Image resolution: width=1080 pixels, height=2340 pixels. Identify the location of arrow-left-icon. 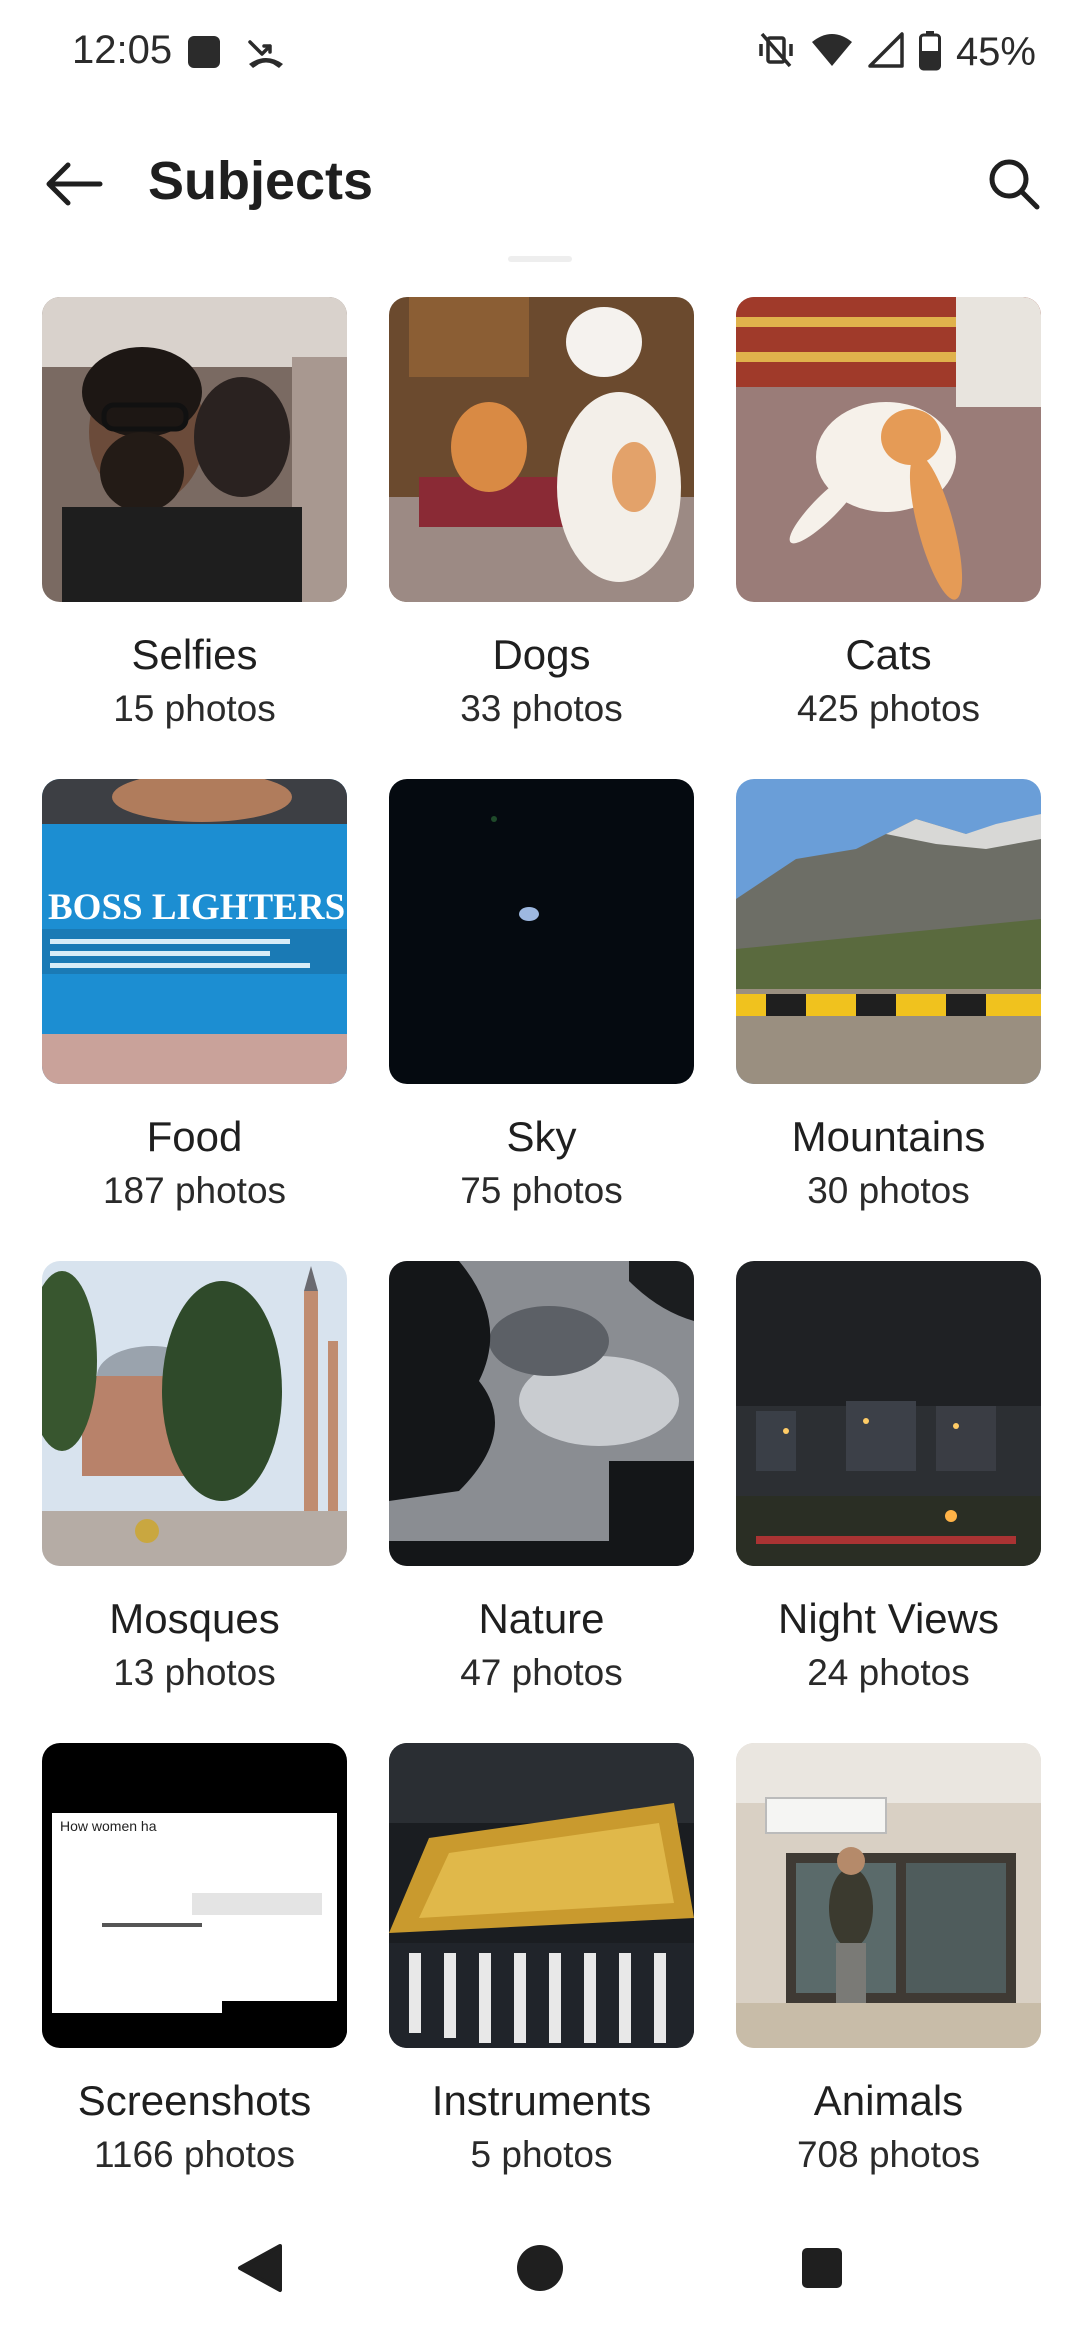
(74, 186).